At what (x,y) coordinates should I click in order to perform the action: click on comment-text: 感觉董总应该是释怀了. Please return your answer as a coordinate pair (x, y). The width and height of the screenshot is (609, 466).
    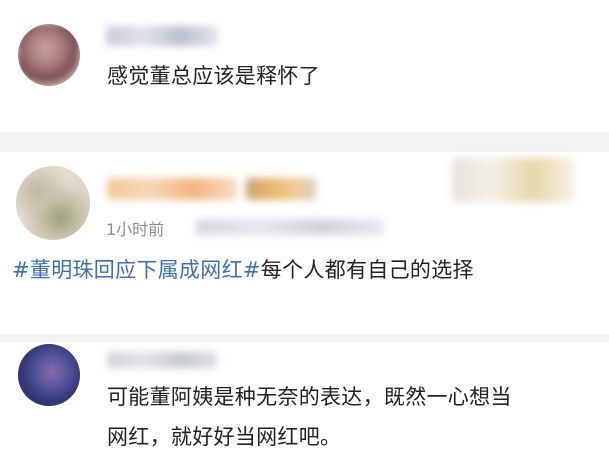
    Looking at the image, I should click on (213, 76).